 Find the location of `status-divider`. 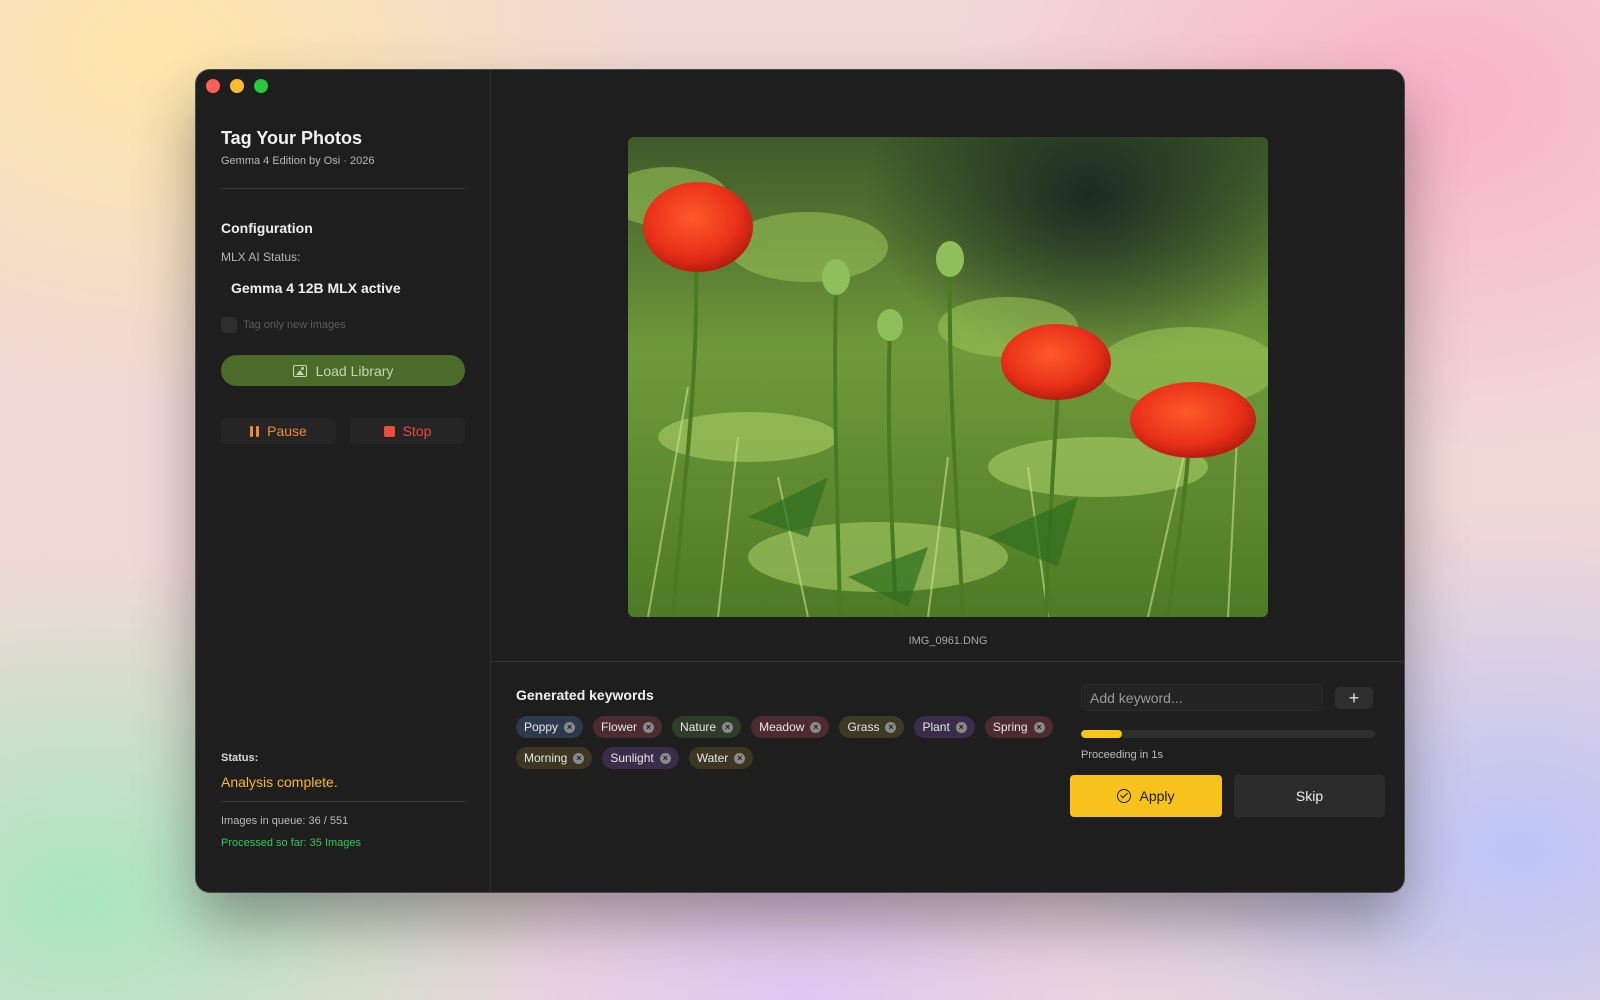

status-divider is located at coordinates (343, 801).